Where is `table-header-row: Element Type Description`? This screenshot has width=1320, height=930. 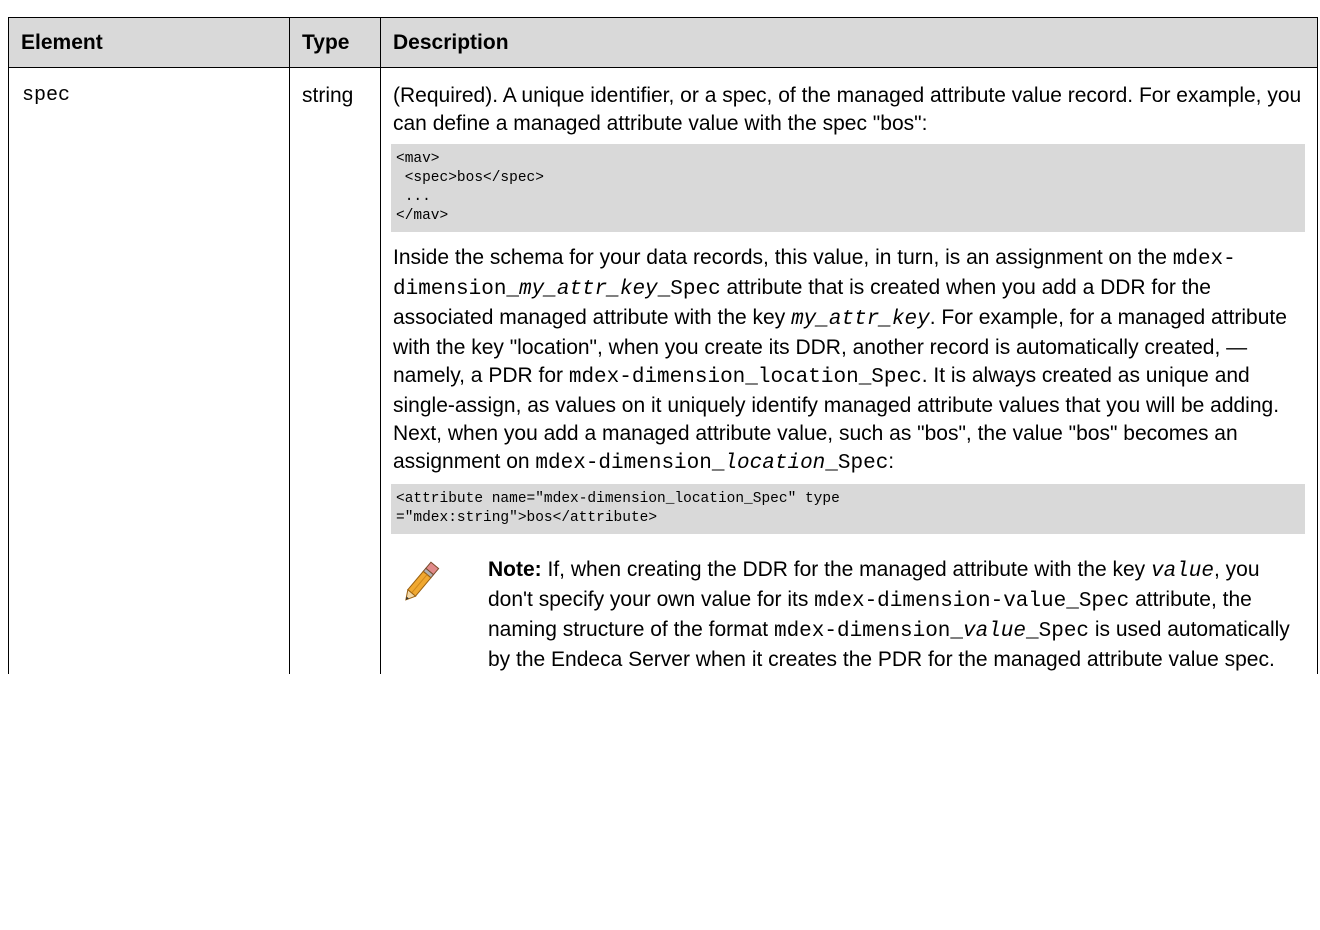
table-header-row: Element Type Description is located at coordinates (663, 42).